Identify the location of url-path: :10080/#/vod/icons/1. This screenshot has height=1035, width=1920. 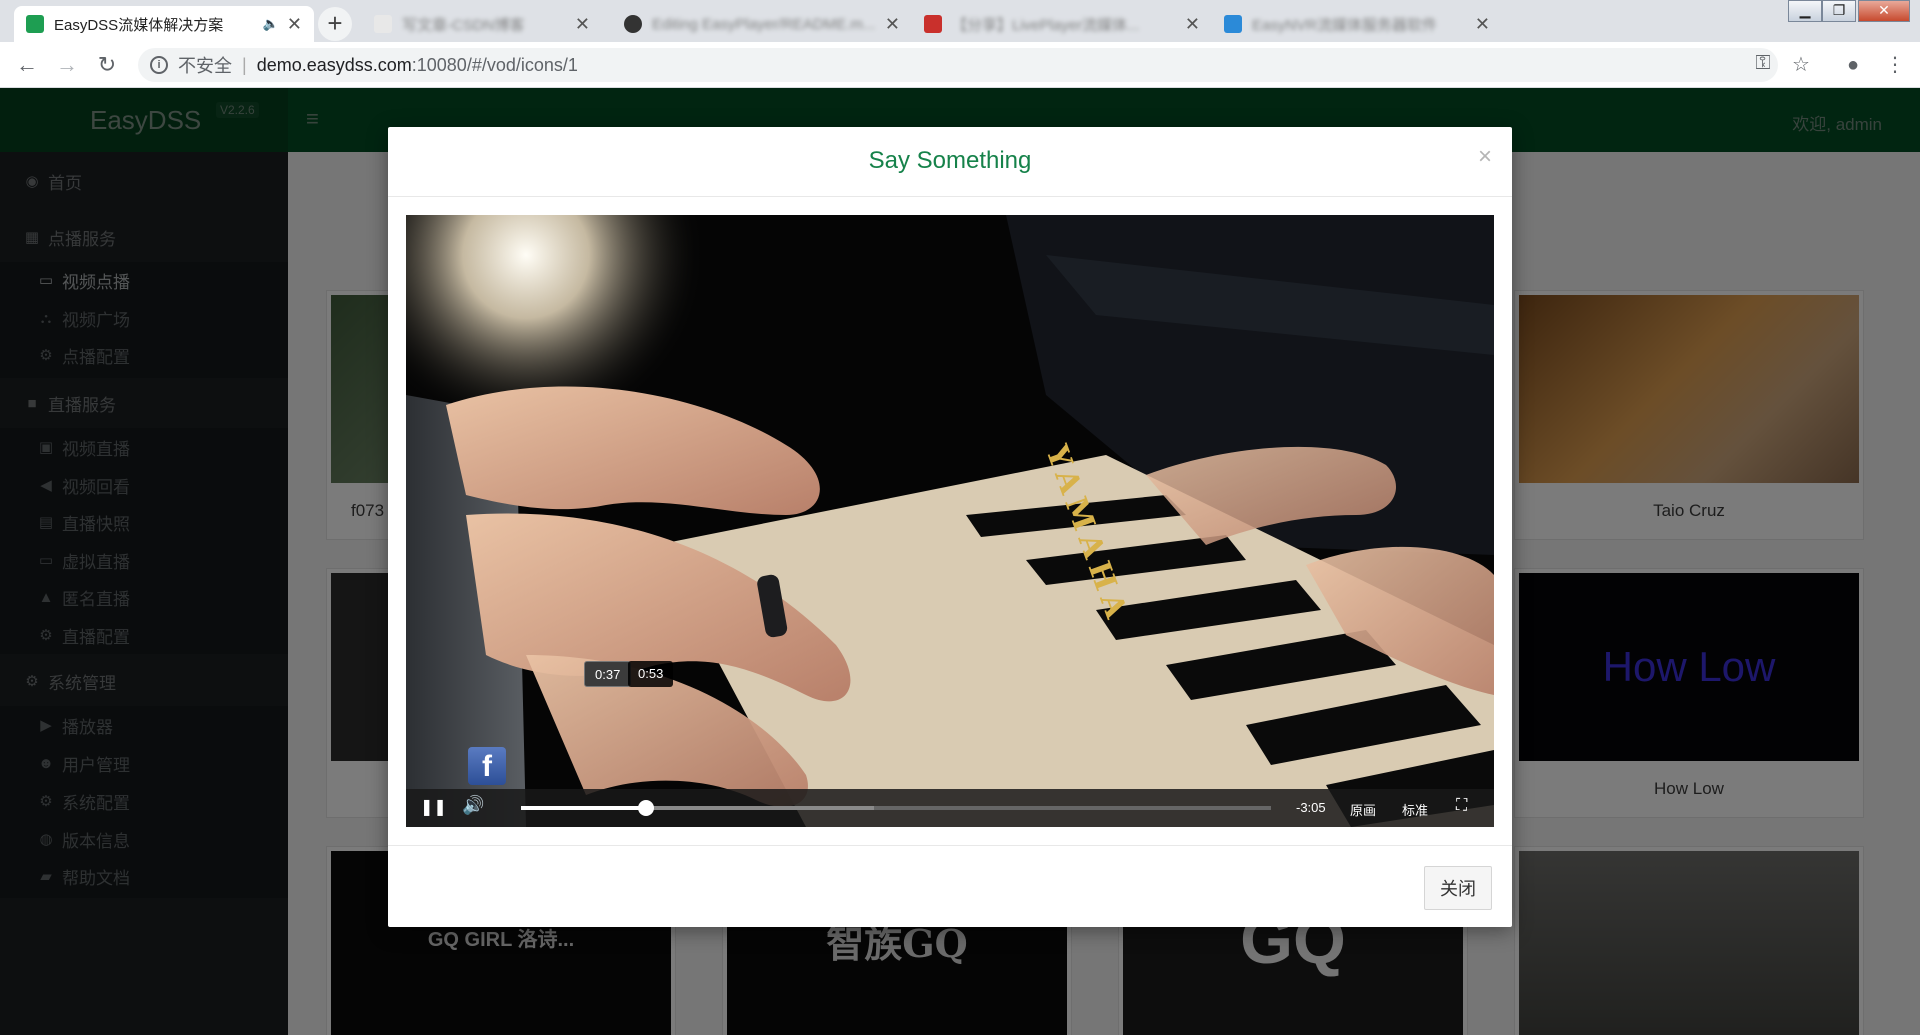
(494, 64).